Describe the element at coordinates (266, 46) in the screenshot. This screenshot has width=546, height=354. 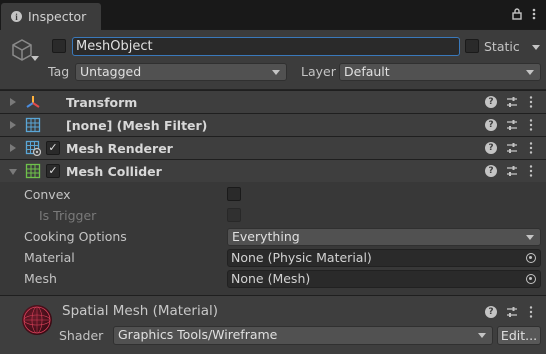
I see `object-name-field: MeshObject` at that location.